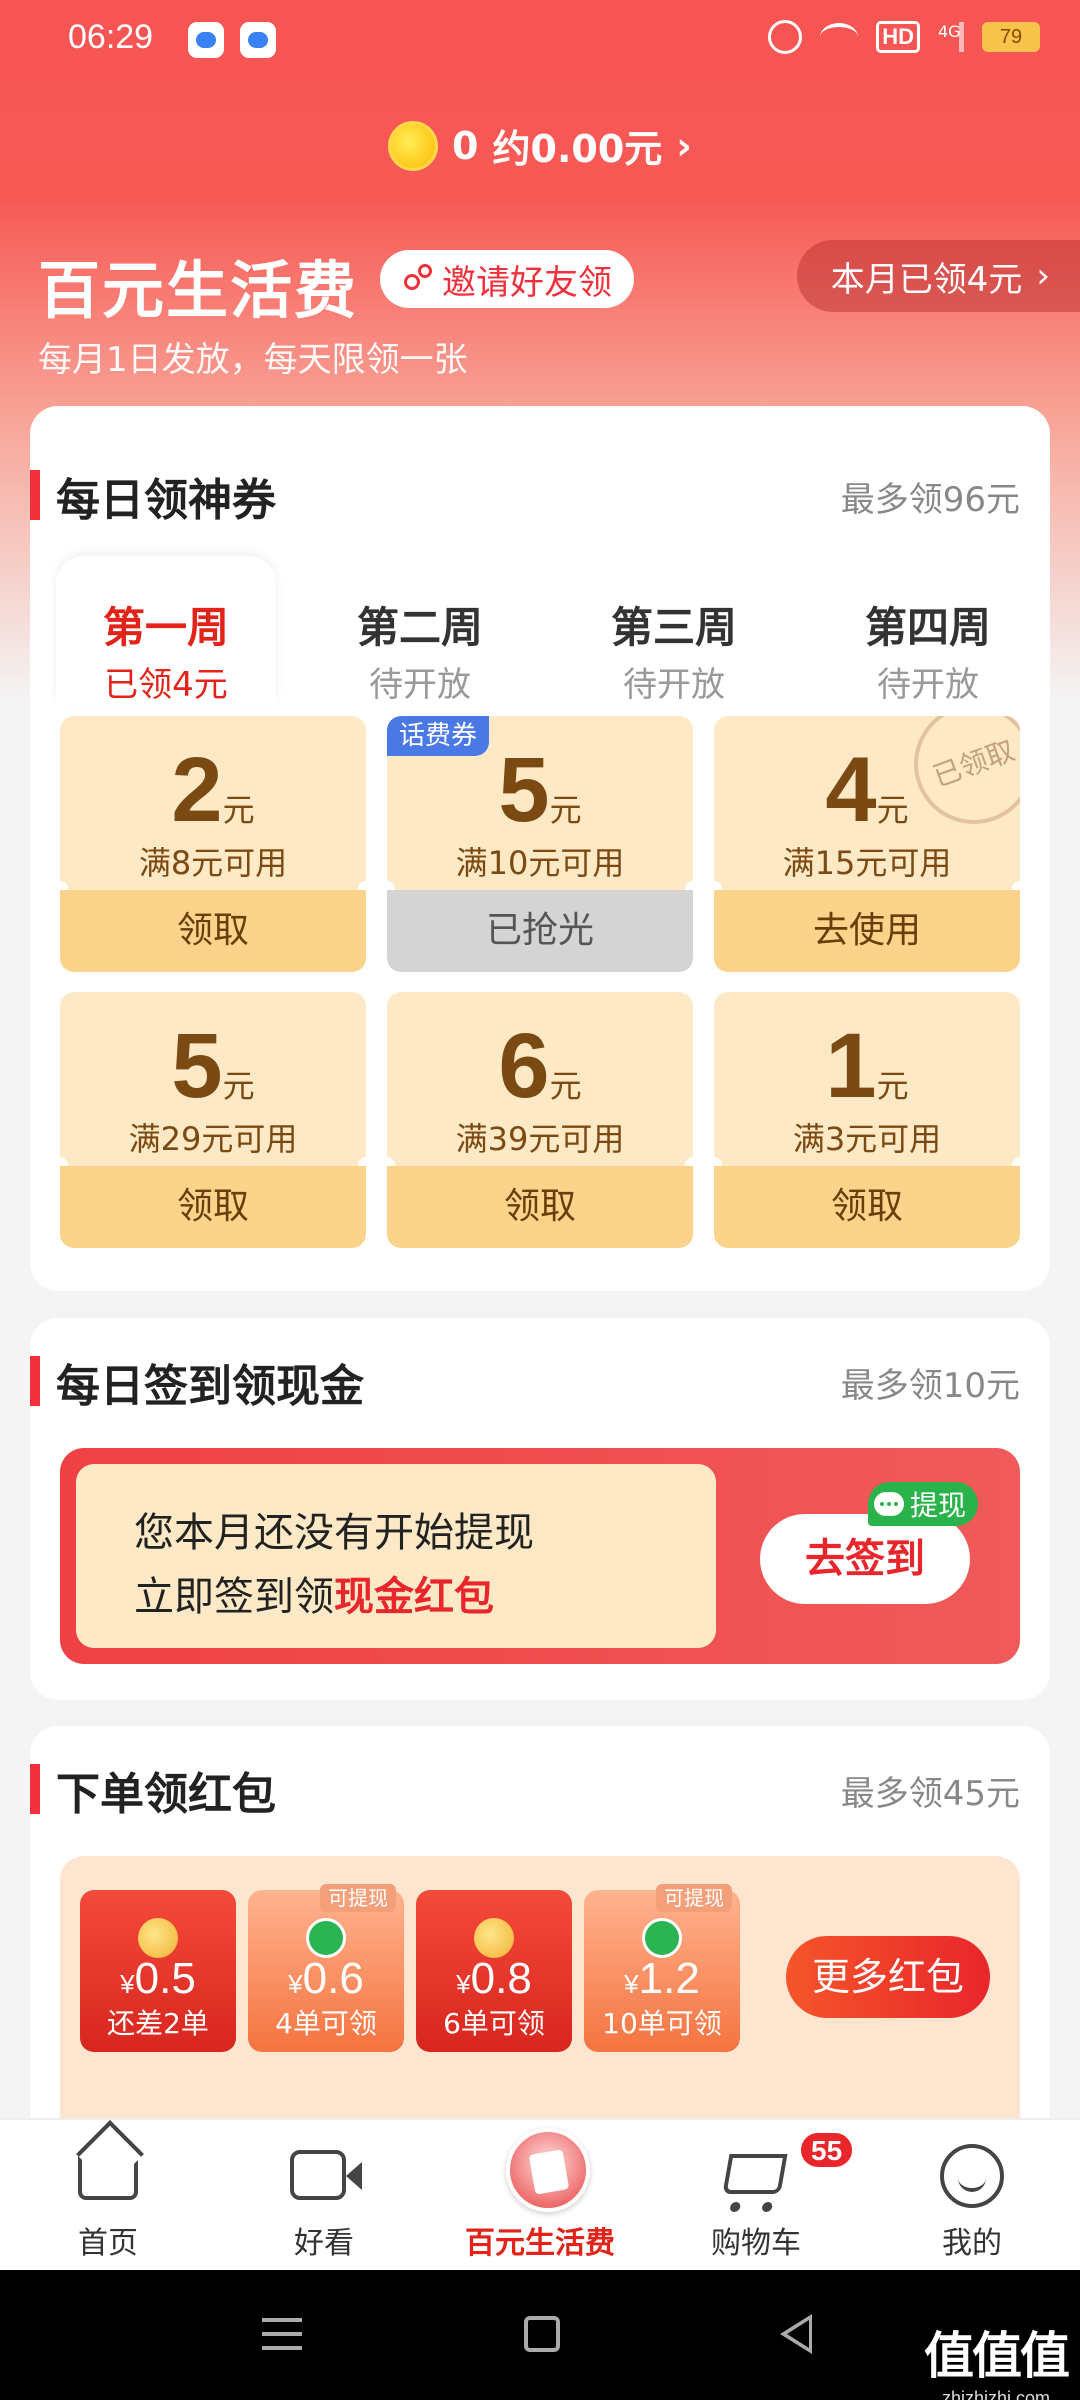 Image resolution: width=1080 pixels, height=2400 pixels. Describe the element at coordinates (867, 863) in the screenshot. I see `coupon-condition: 满15元可用` at that location.